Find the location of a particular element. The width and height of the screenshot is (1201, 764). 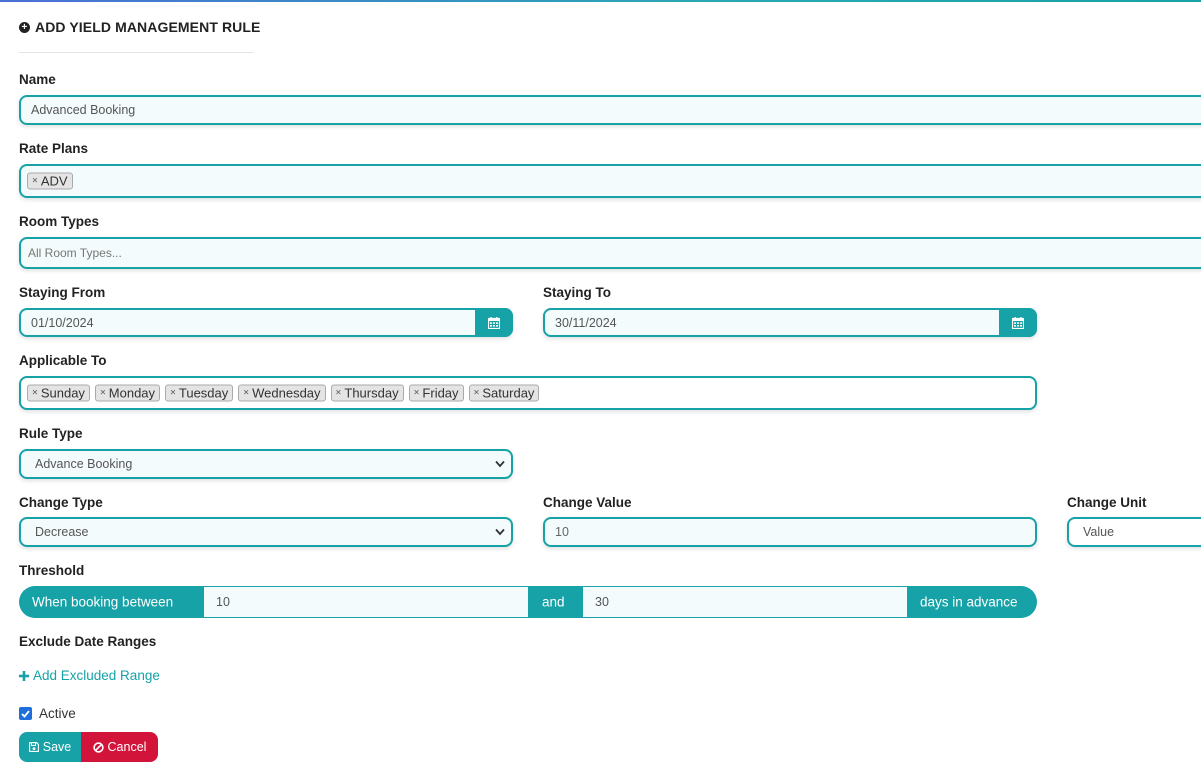

cancel-button-label: Cancel is located at coordinates (127, 747).